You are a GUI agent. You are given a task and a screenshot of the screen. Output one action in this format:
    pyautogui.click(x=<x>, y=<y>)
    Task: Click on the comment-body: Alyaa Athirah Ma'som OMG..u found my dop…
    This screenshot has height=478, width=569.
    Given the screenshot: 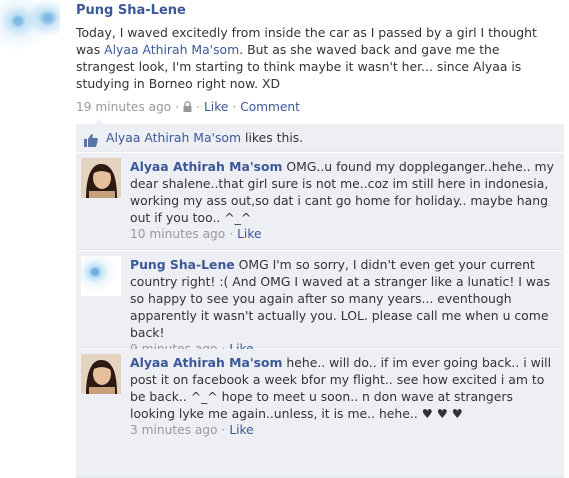 What is the action you would take?
    pyautogui.click(x=345, y=200)
    